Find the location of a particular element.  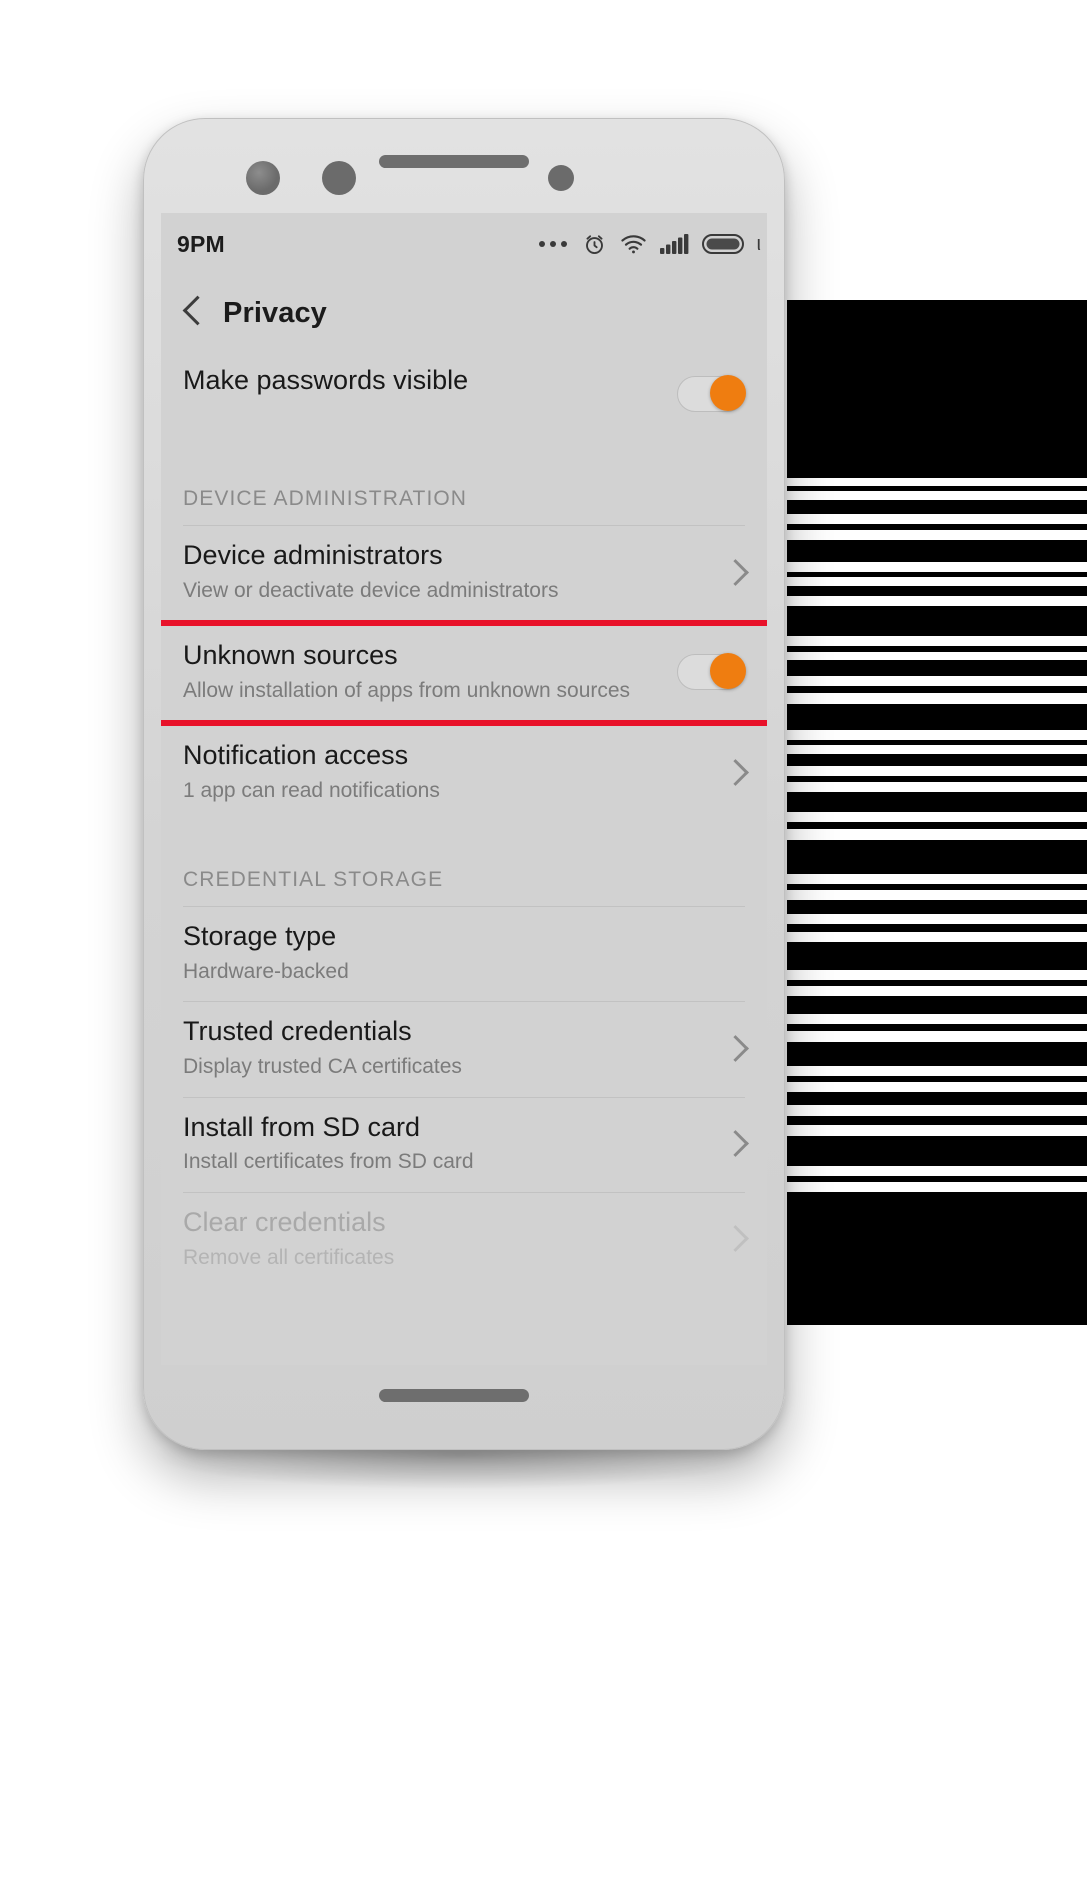

row-title: Install from SD card is located at coordinates (302, 1126).